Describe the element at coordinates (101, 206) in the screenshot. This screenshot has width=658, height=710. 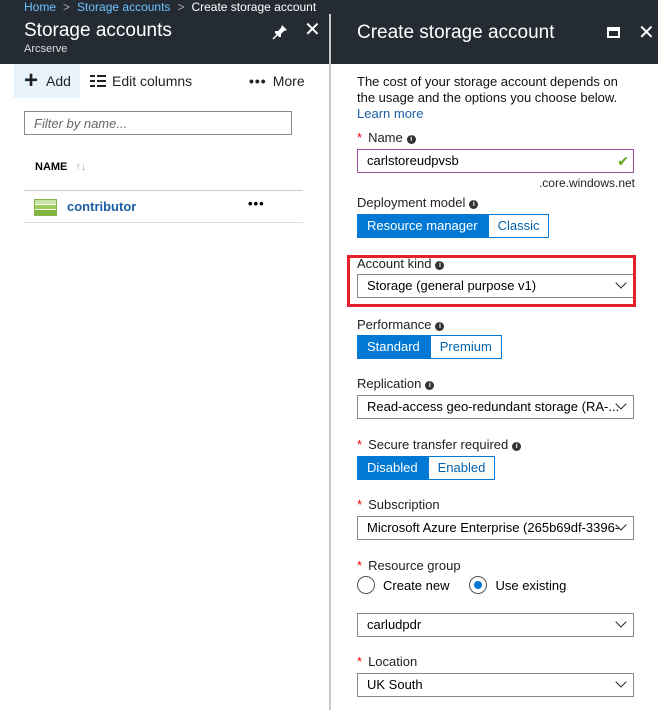
I see `storage-account-name: contributor` at that location.